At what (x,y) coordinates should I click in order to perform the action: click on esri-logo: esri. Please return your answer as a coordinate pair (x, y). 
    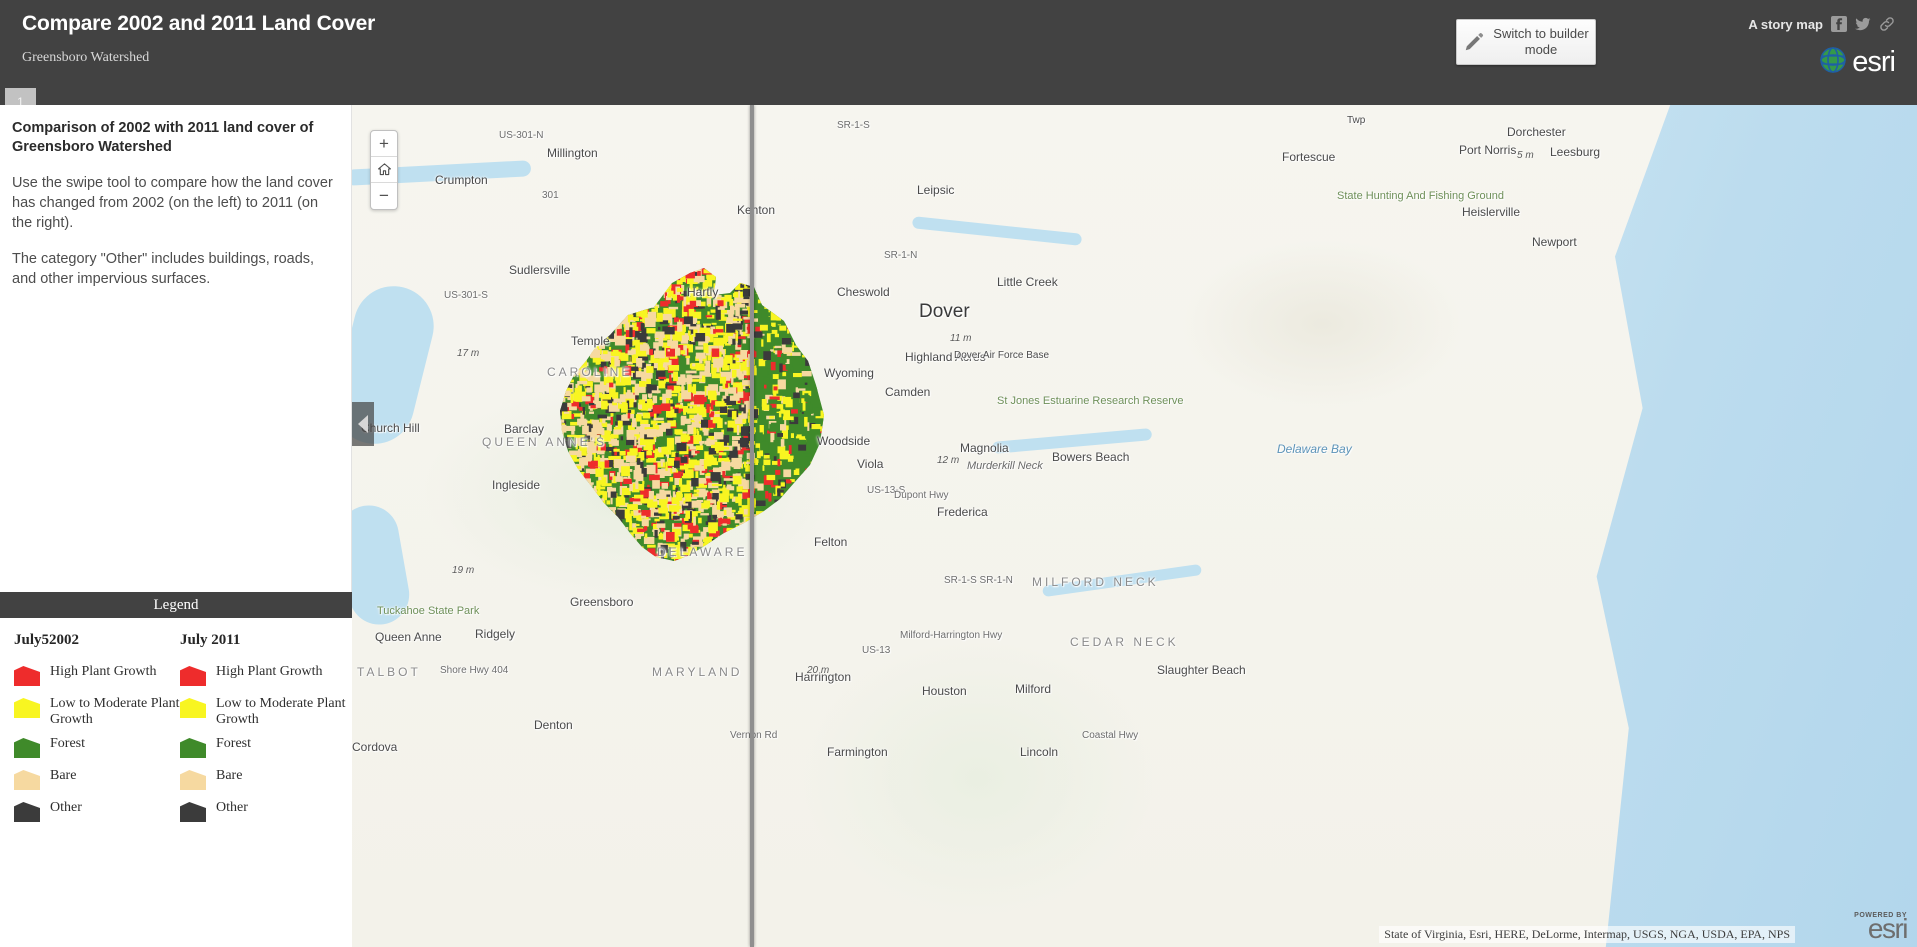
    Looking at the image, I should click on (1858, 62).